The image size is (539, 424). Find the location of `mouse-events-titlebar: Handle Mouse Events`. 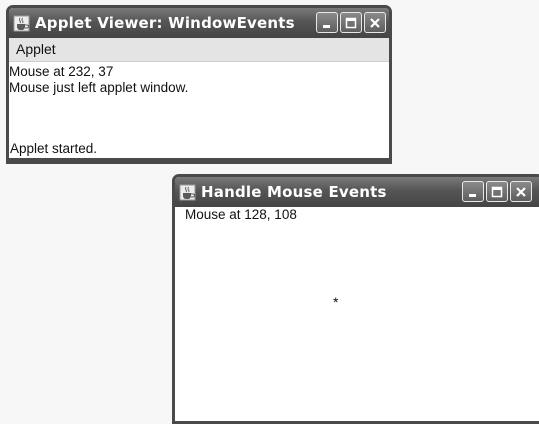

mouse-events-titlebar: Handle Mouse Events is located at coordinates (357, 192).